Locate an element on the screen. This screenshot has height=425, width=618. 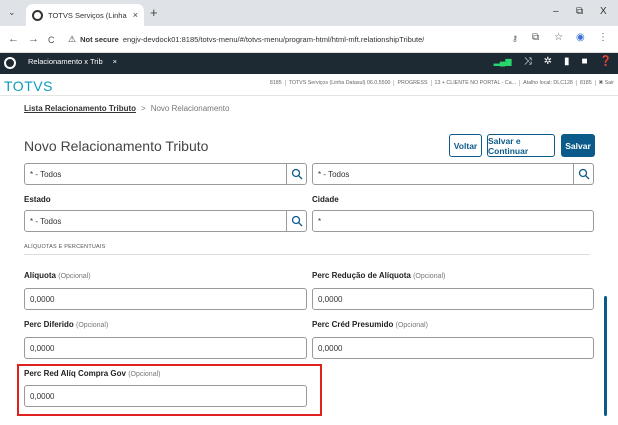
aliquota-value: 0,0000 is located at coordinates (42, 299).